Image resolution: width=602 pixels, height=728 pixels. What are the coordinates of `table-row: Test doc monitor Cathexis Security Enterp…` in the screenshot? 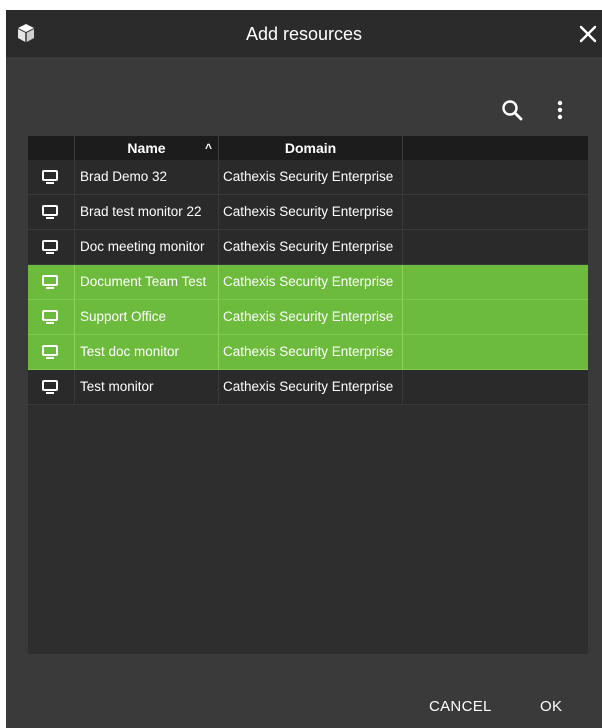 It's located at (308, 352).